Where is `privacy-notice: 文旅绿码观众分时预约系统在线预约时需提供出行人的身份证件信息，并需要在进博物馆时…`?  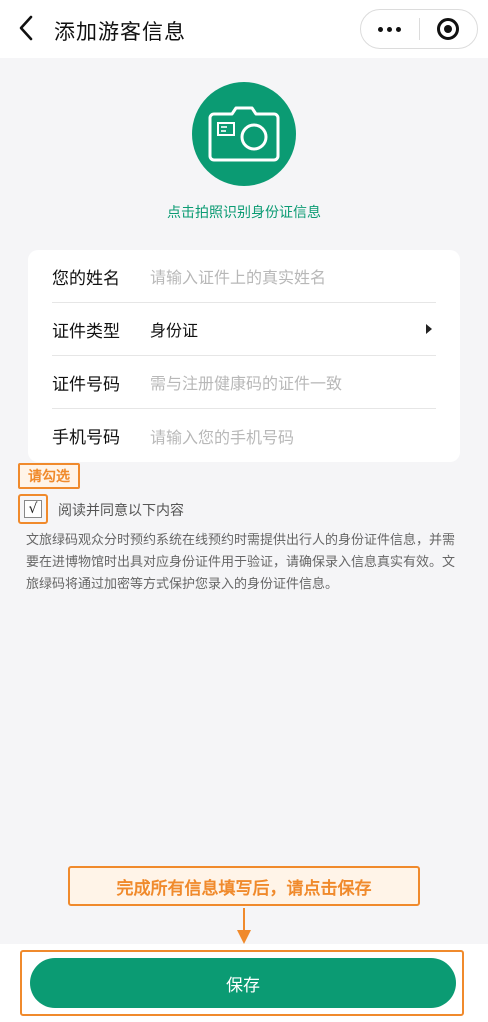 privacy-notice: 文旅绿码观众分时预约系统在线预约时需提供出行人的身份证件信息，并需要在进博物馆时… is located at coordinates (241, 562).